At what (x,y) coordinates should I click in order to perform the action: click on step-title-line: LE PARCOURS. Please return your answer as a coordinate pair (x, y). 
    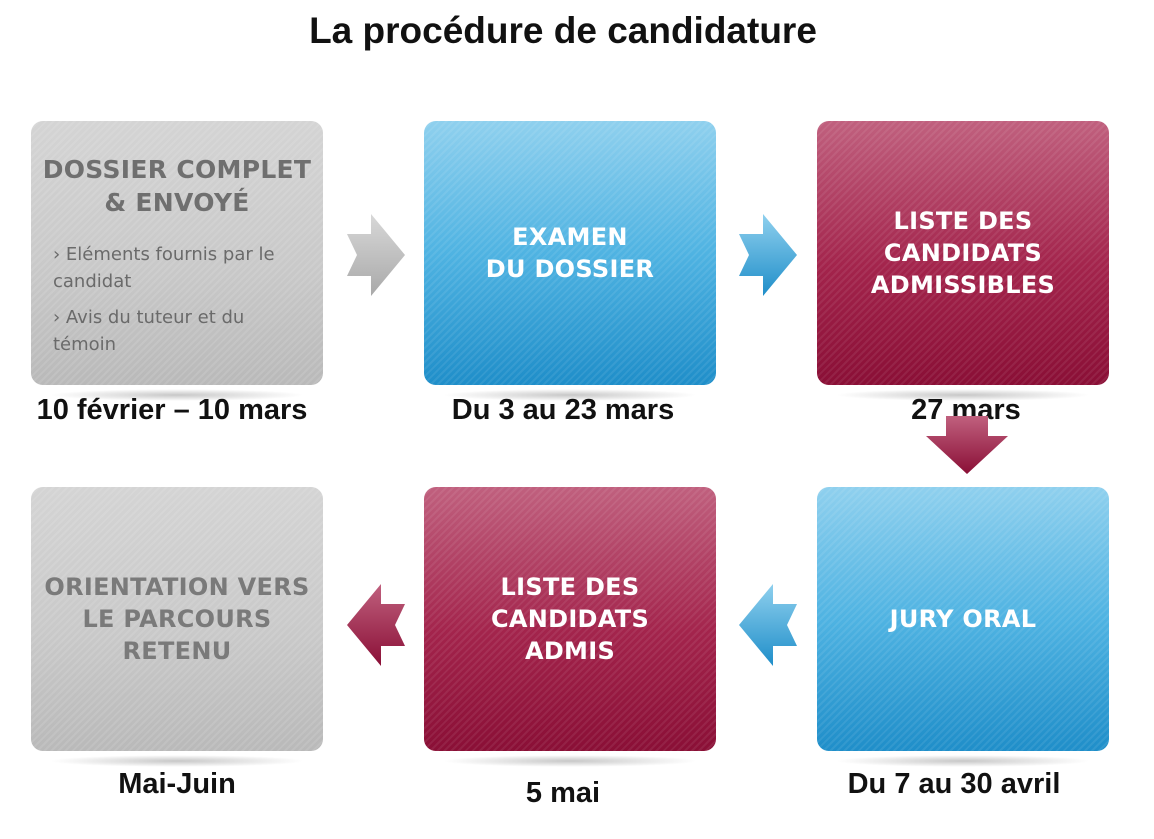
    Looking at the image, I should click on (177, 619).